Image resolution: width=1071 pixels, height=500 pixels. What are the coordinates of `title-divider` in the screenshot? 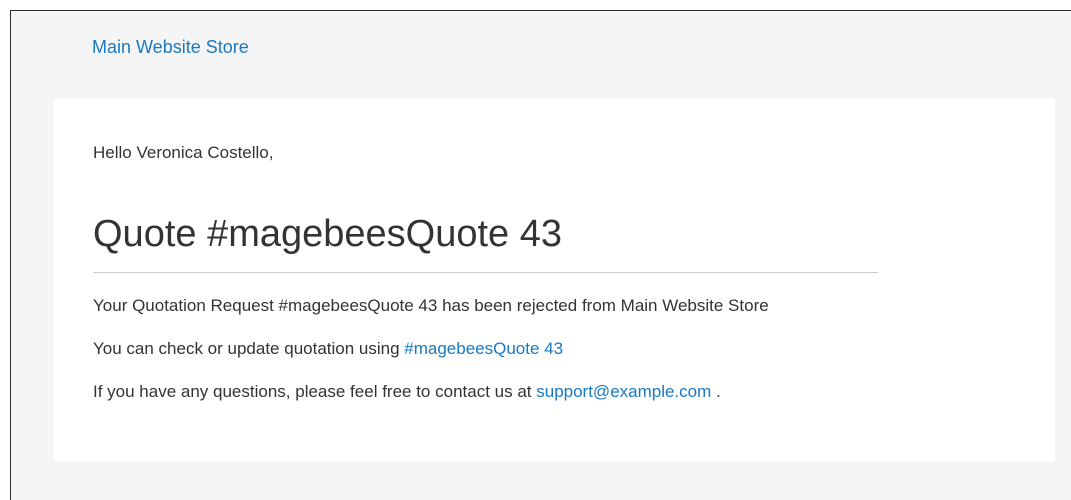 It's located at (485, 272).